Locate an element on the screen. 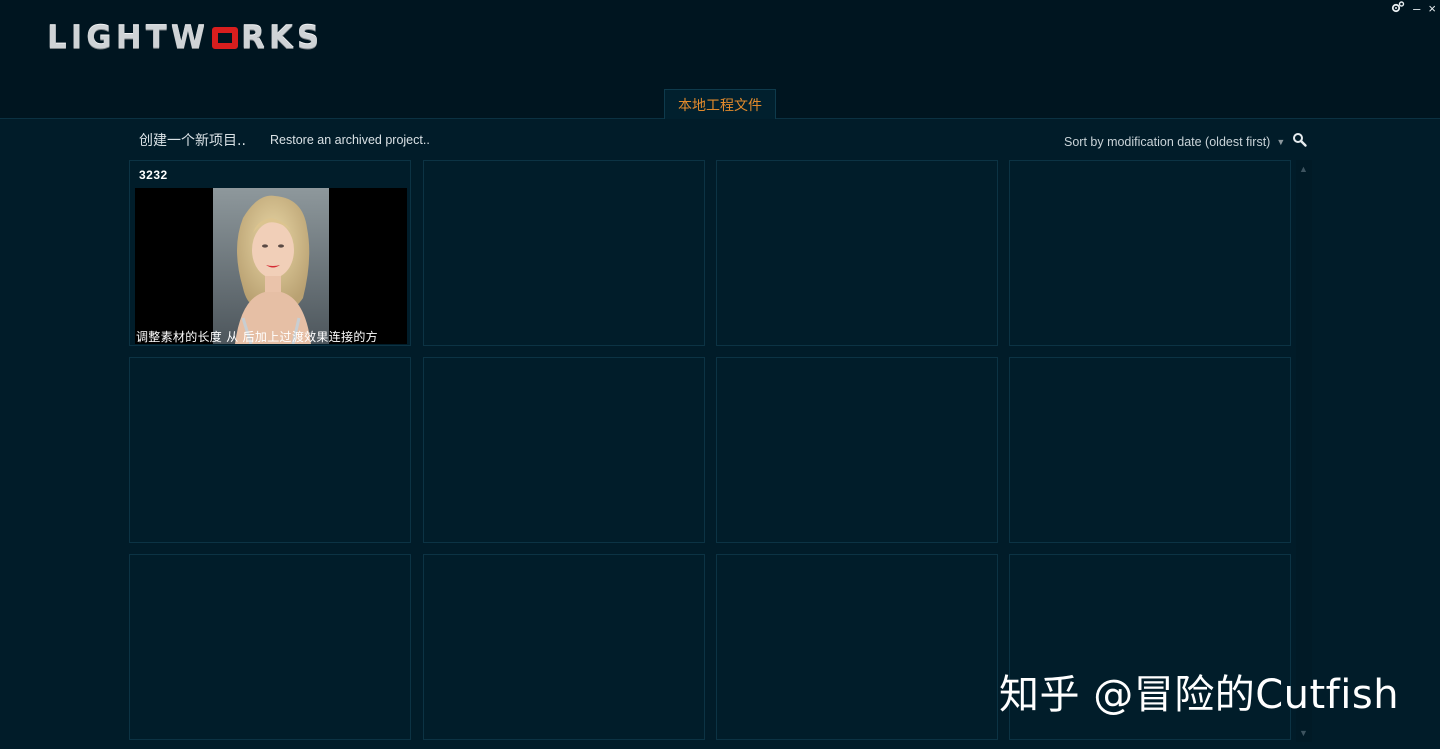 This screenshot has width=1440, height=749. gear-icon is located at coordinates (1398, 8).